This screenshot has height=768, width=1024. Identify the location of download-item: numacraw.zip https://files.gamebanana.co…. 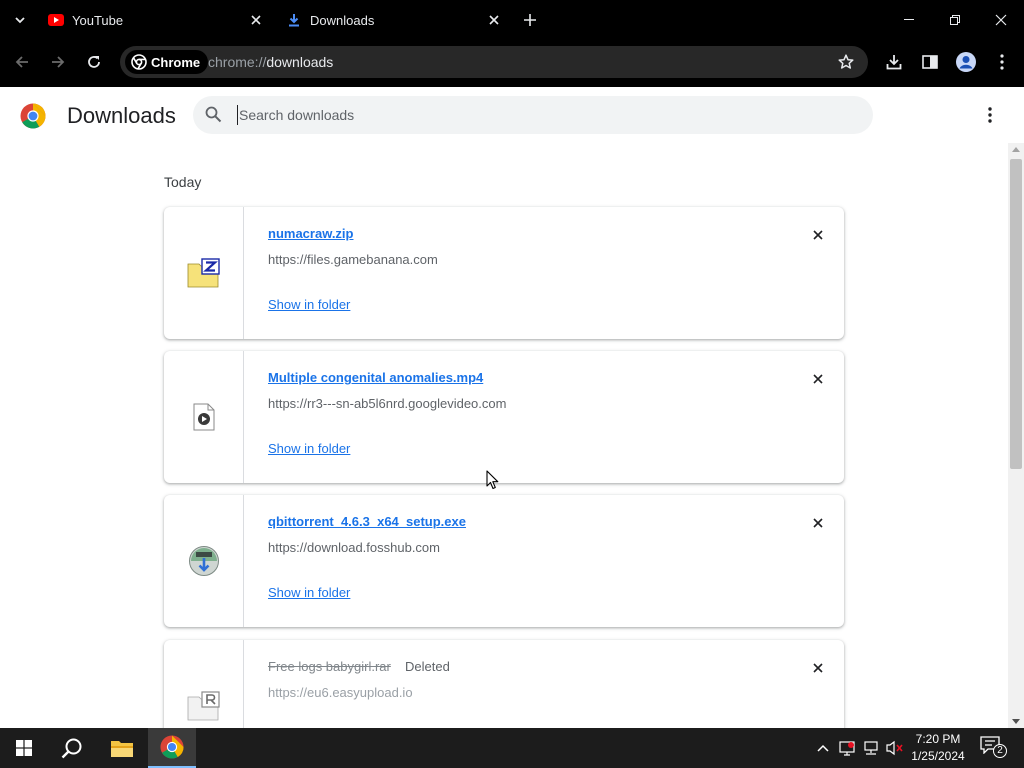
(504, 273).